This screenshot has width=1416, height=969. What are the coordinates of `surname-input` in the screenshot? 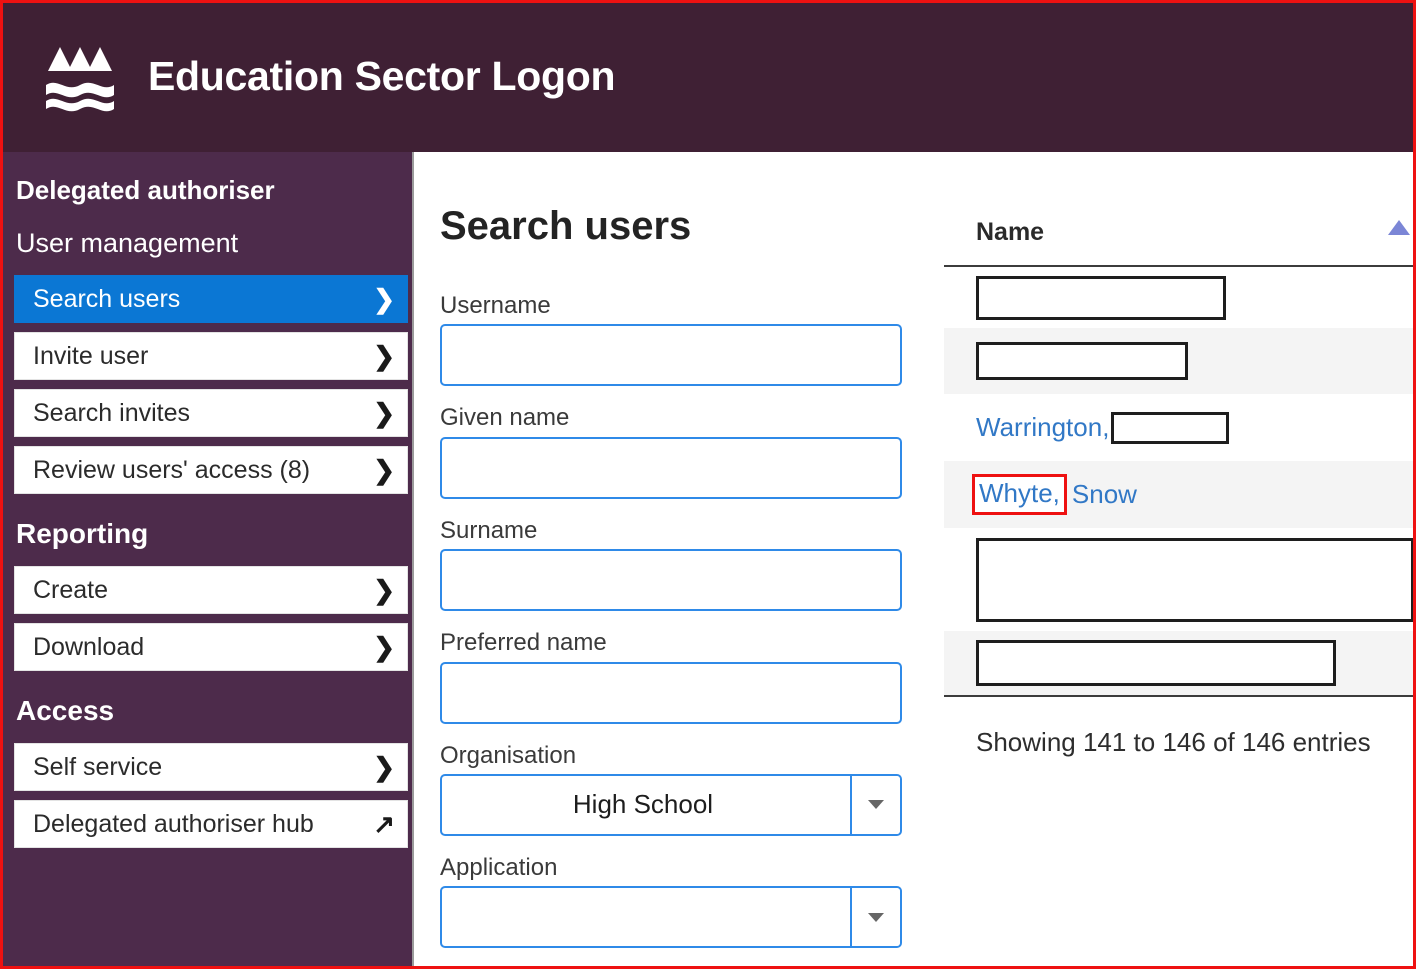 It's located at (671, 580).